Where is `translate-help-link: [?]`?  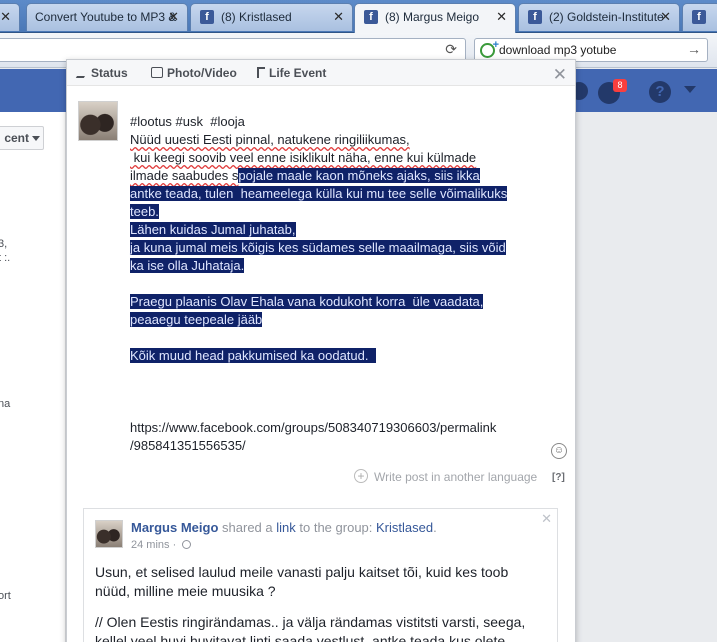 translate-help-link: [?] is located at coordinates (558, 477).